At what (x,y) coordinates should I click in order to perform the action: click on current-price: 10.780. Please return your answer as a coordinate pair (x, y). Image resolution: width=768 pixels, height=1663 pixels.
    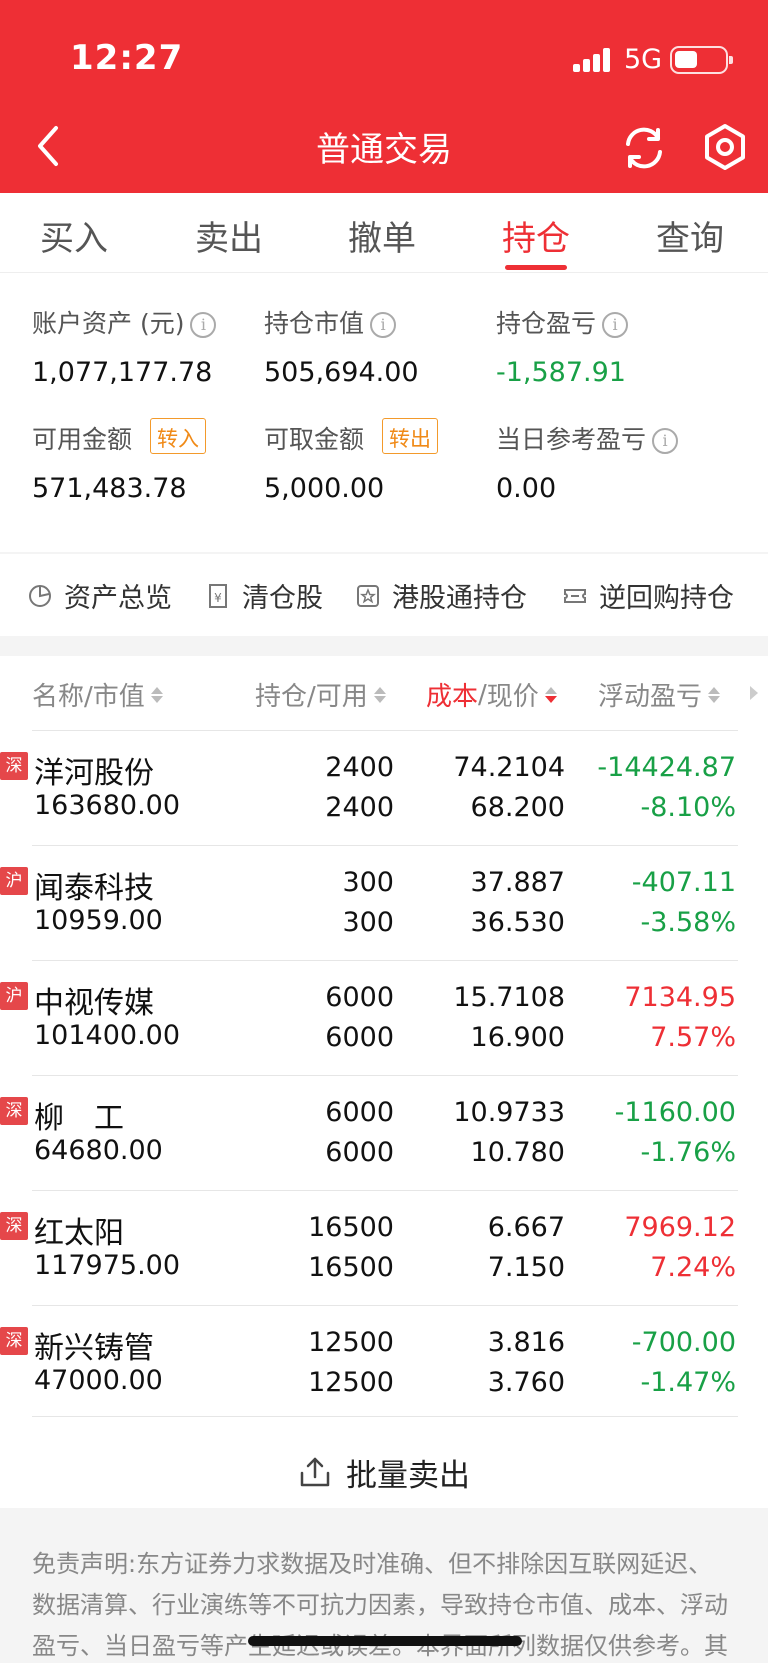
    Looking at the image, I should click on (517, 1152).